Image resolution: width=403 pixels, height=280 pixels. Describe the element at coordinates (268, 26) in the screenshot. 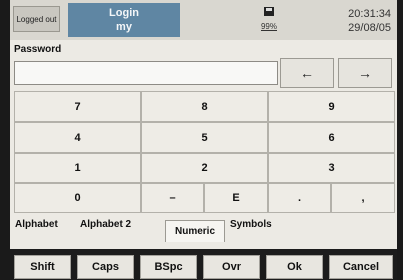

I see `disk-percent: 99%` at that location.